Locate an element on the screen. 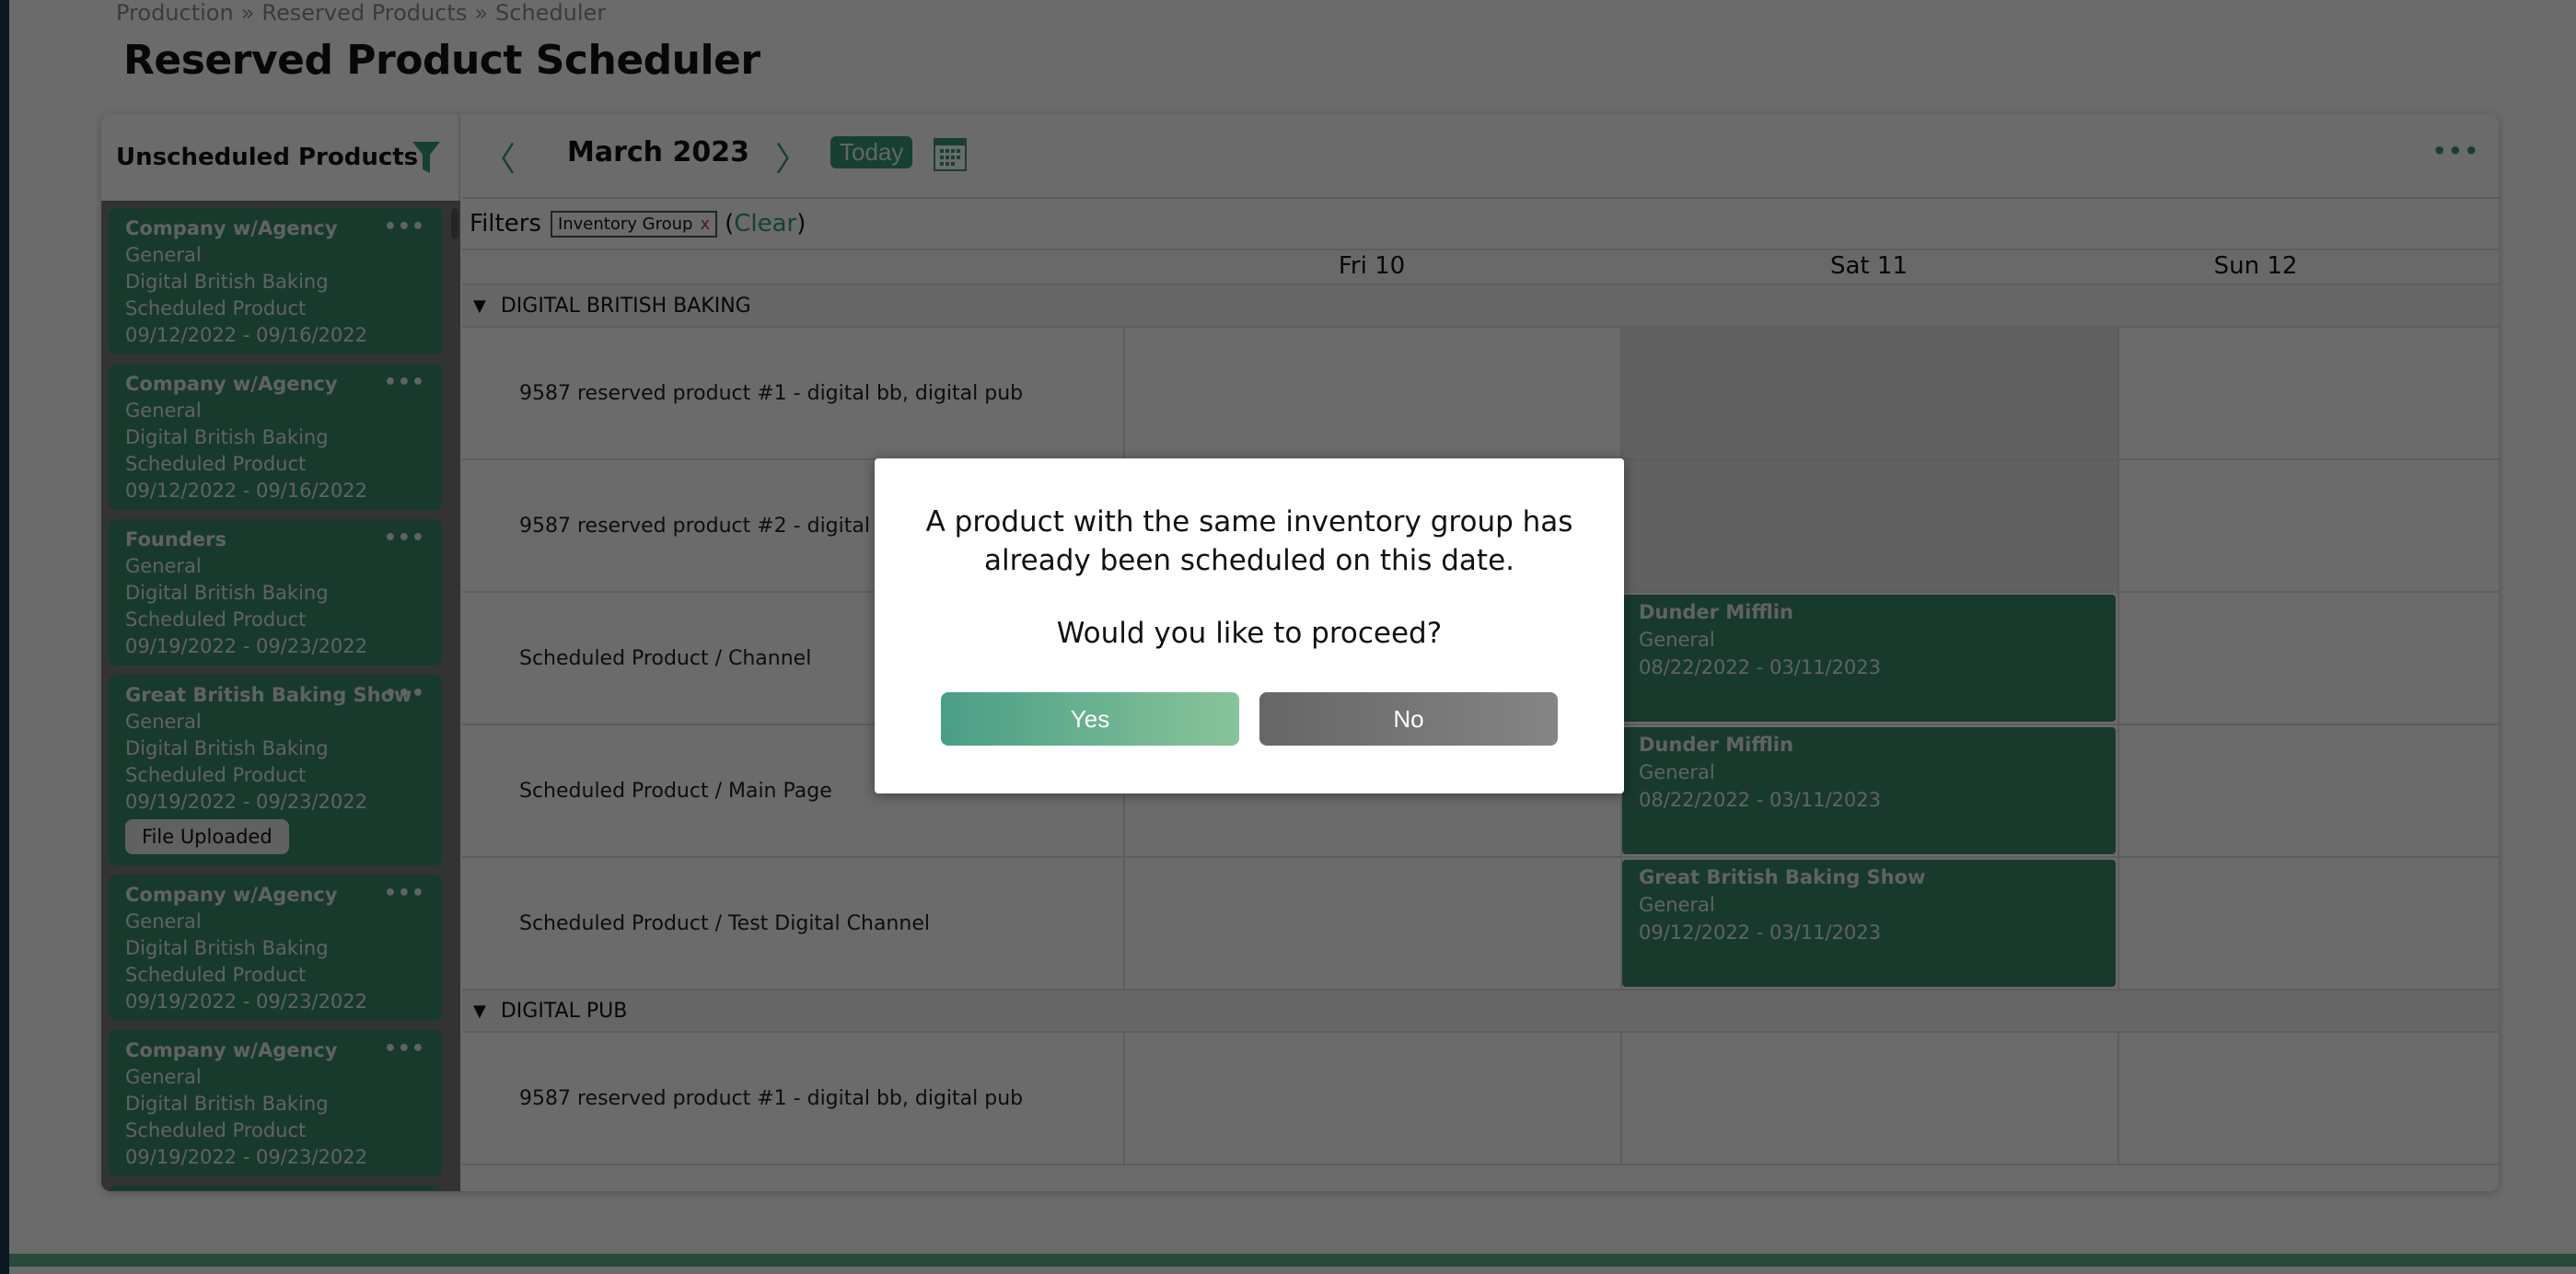 This screenshot has width=2576, height=1274. dialog-question: Would you like to proceed? is located at coordinates (1249, 633).